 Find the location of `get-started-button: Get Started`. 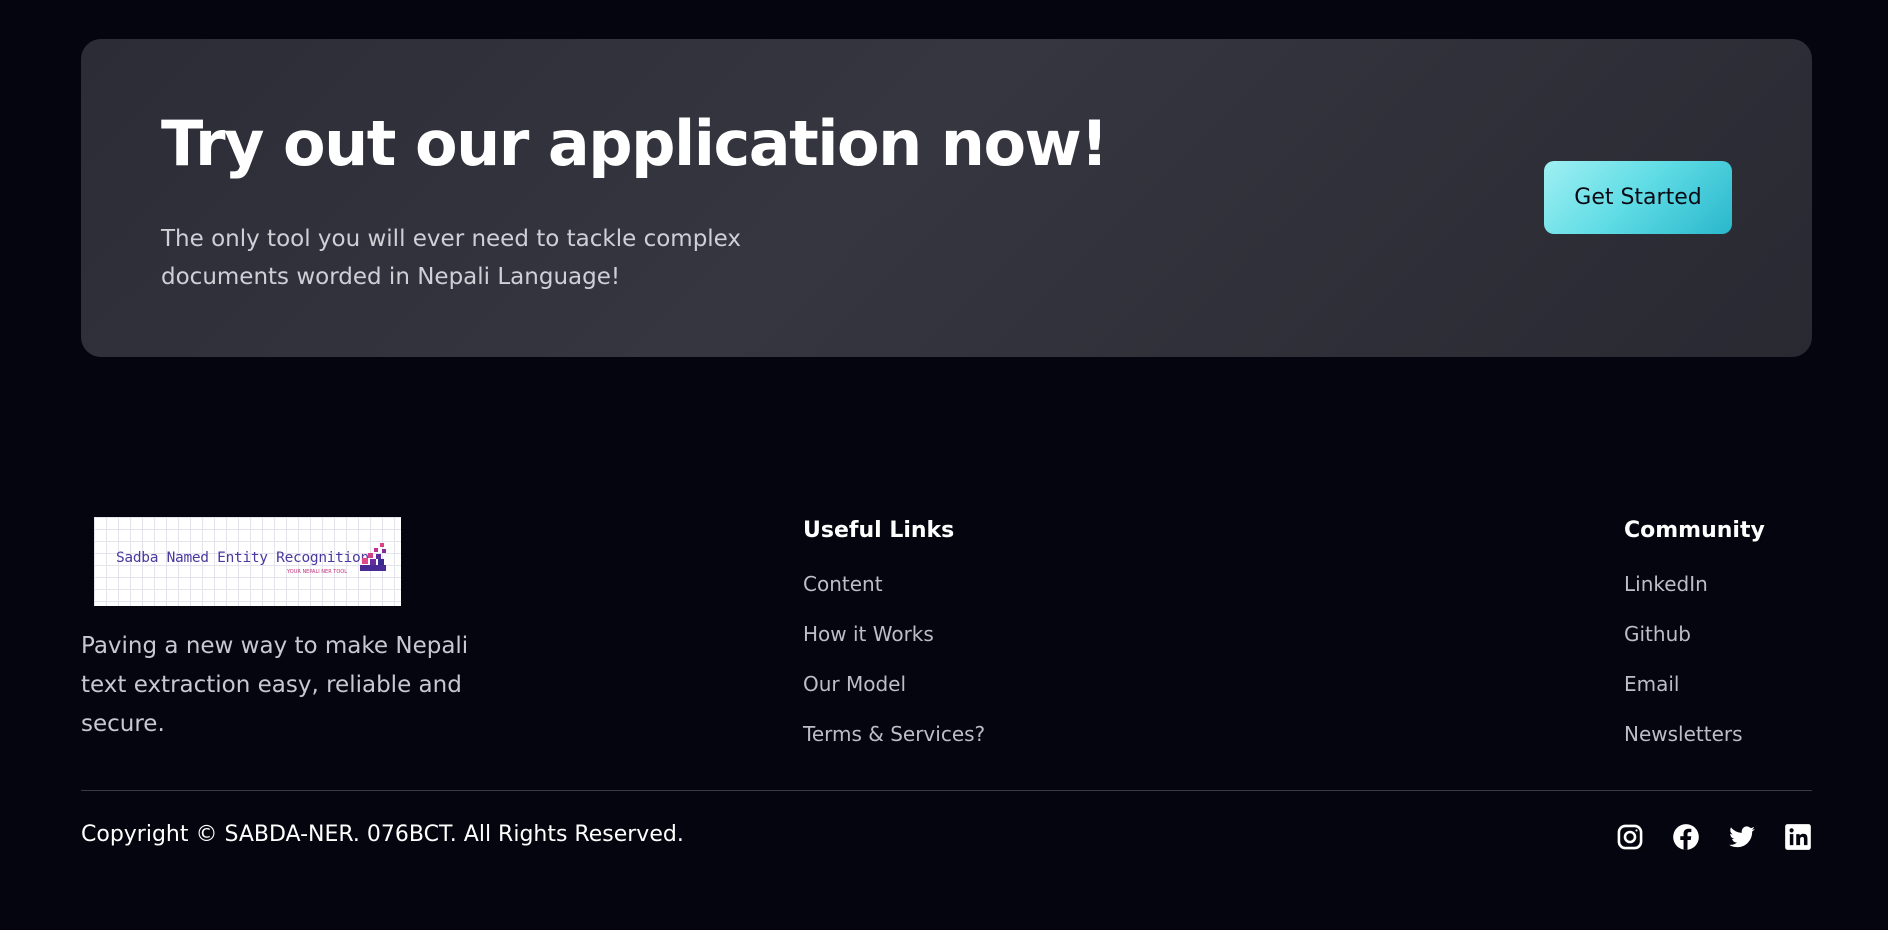

get-started-button: Get Started is located at coordinates (1638, 197).